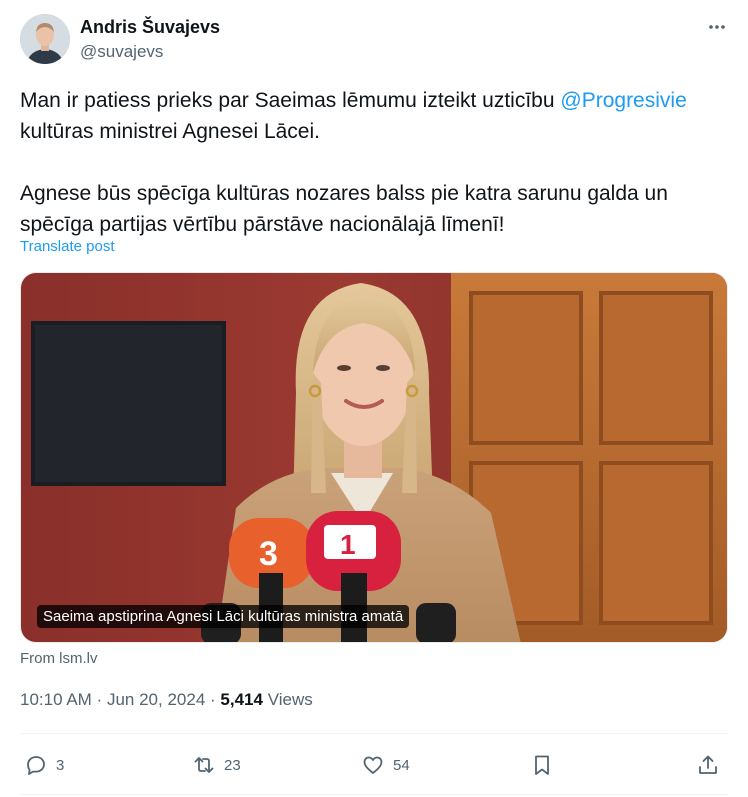 The image size is (748, 797). What do you see at coordinates (204, 765) in the screenshot?
I see `repost-icon` at bounding box center [204, 765].